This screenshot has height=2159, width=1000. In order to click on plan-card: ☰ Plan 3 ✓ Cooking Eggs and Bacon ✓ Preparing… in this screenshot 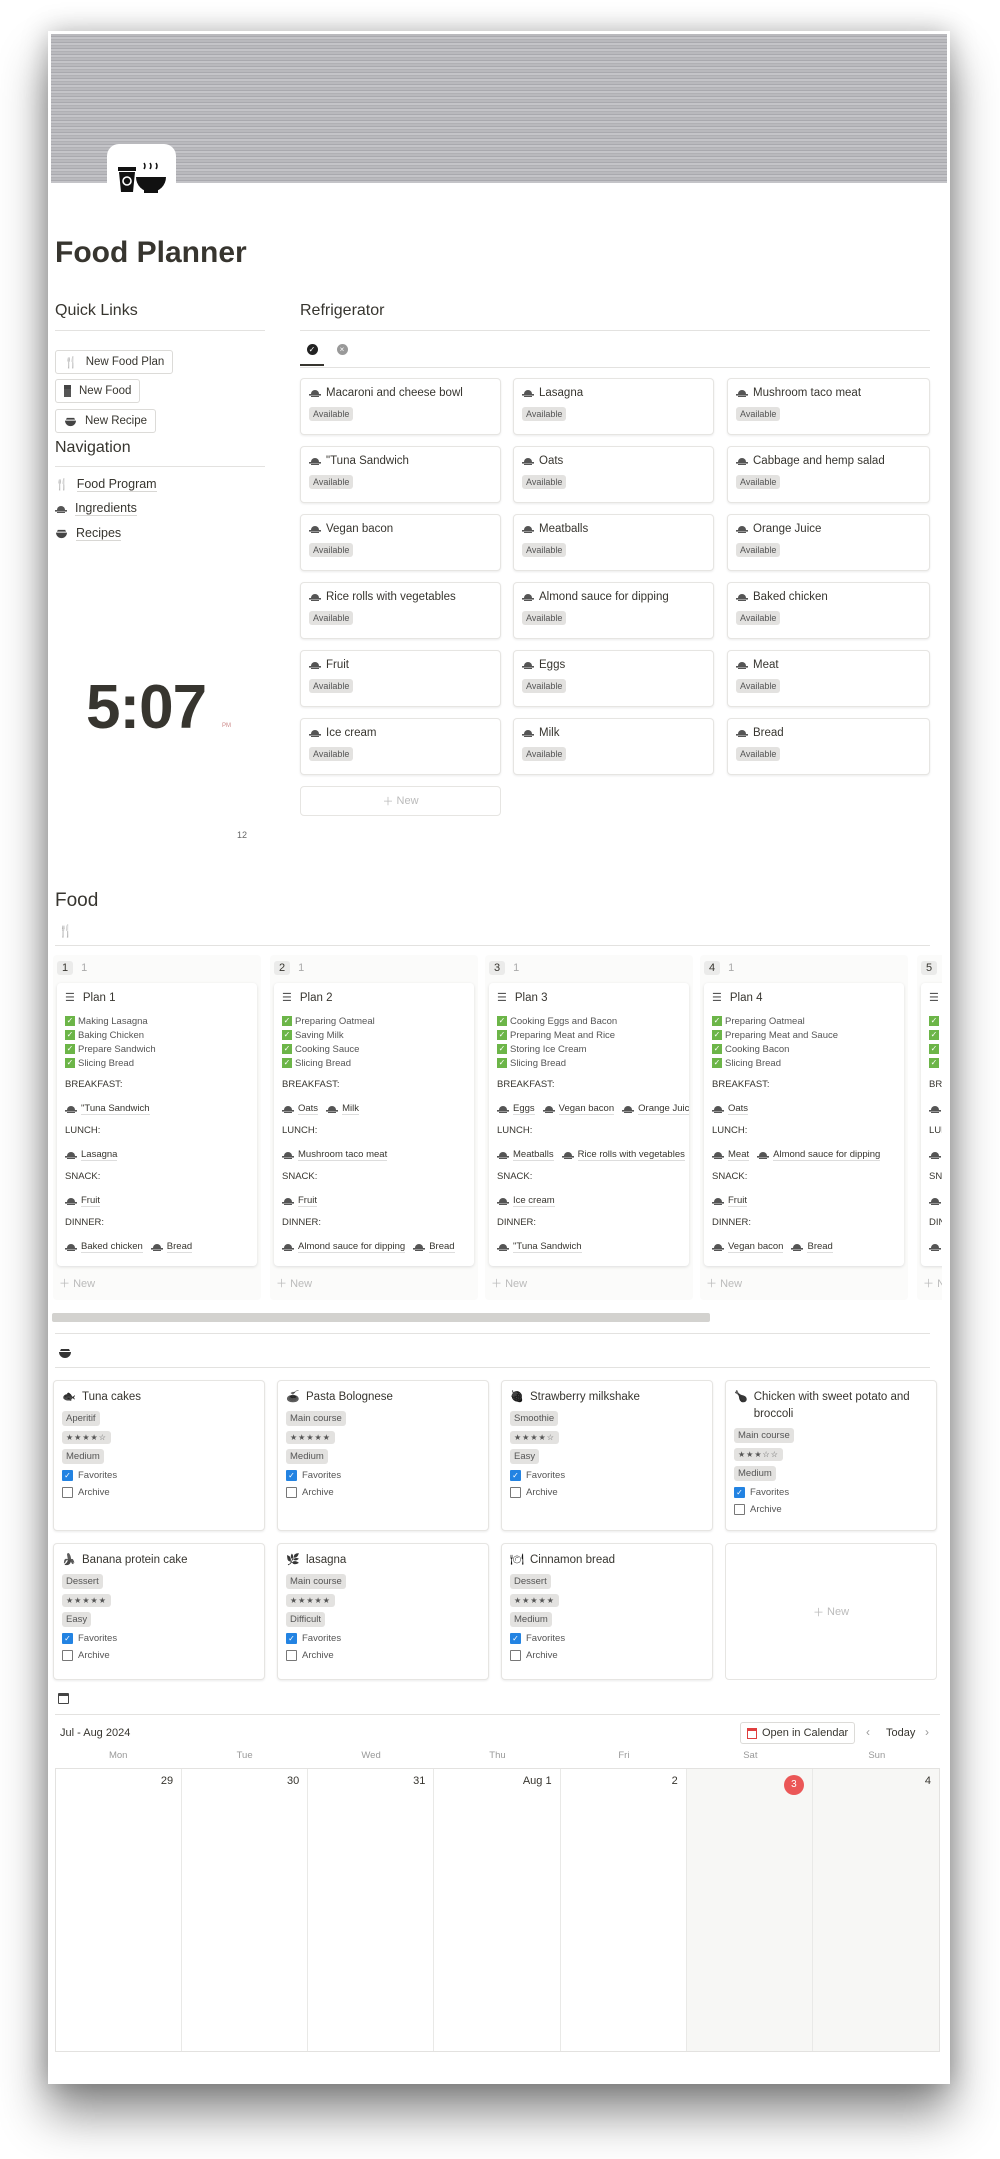, I will do `click(589, 1124)`.